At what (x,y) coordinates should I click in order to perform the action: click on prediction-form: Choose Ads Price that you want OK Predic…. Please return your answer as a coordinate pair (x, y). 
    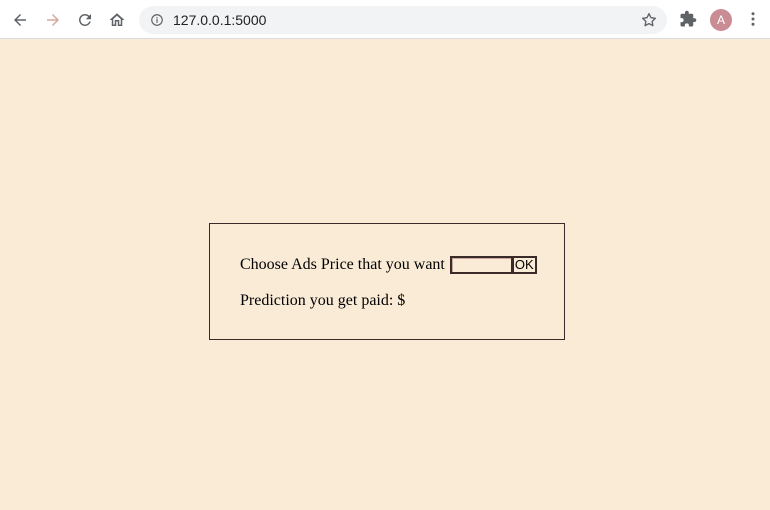
    Looking at the image, I should click on (387, 281).